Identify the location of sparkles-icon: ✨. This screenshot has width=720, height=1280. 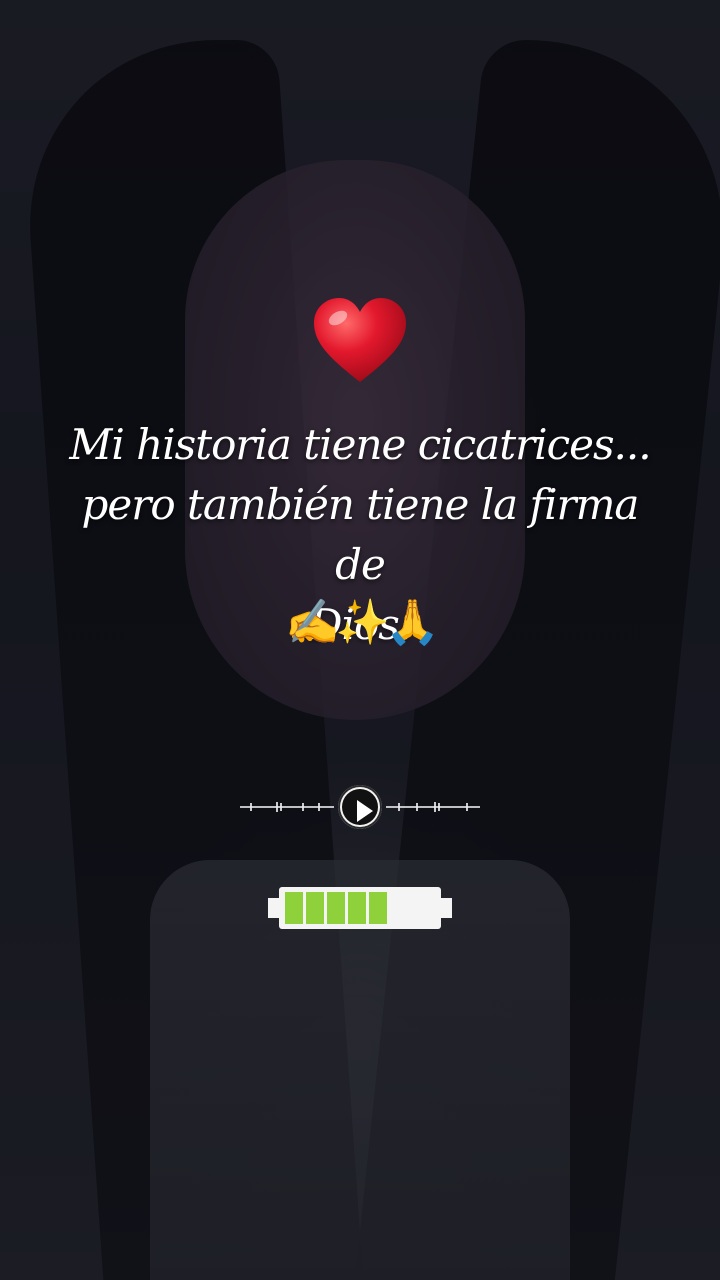
(362, 622).